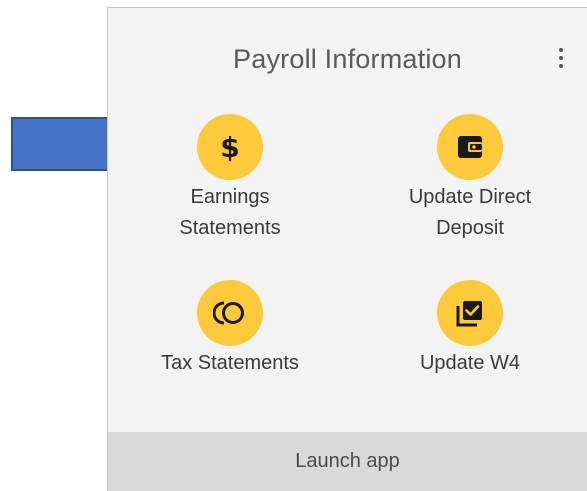 This screenshot has height=491, width=587. Describe the element at coordinates (347, 461) in the screenshot. I see `launch-app-button: Launch app` at that location.